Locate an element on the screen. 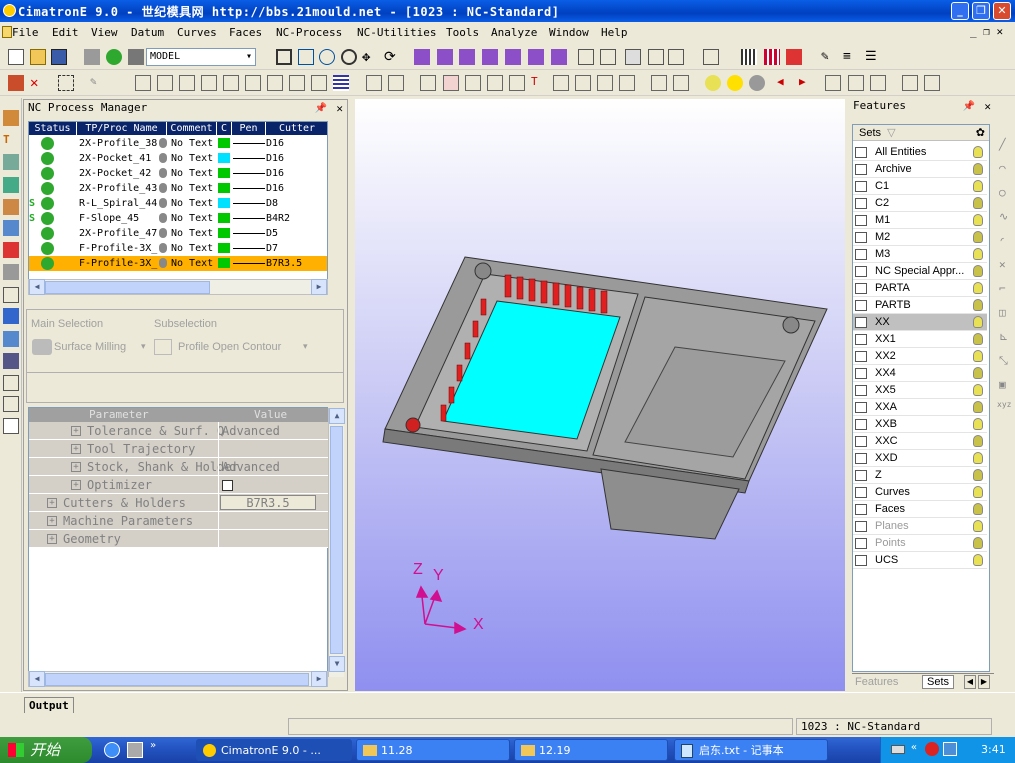 This screenshot has height=763, width=1015. col-comment: Comment is located at coordinates (192, 128).